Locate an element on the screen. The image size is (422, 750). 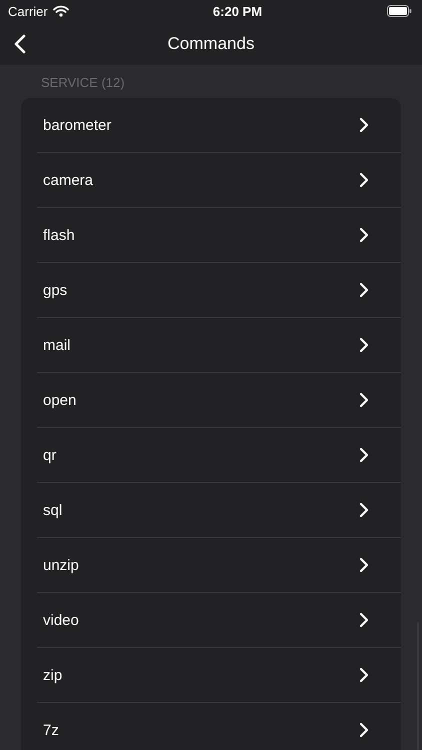
command-row: flash is located at coordinates (219, 235).